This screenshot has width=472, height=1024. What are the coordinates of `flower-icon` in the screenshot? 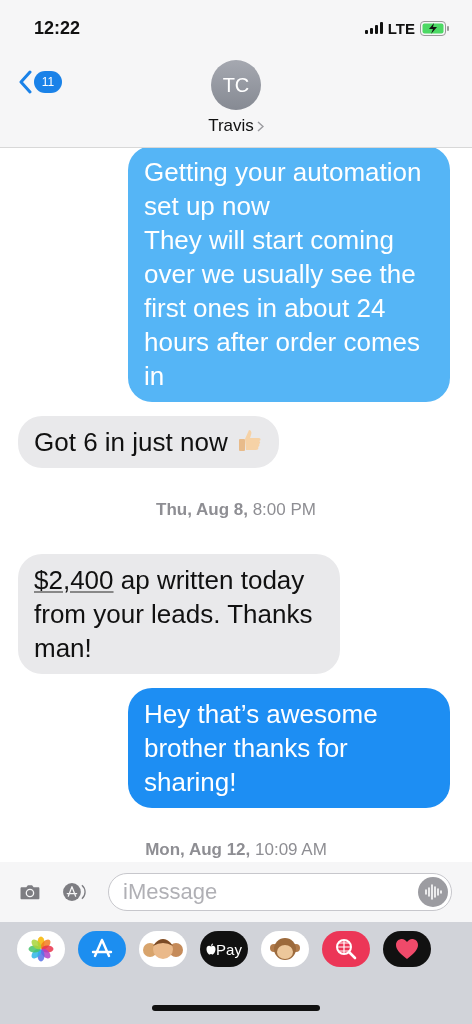 It's located at (41, 949).